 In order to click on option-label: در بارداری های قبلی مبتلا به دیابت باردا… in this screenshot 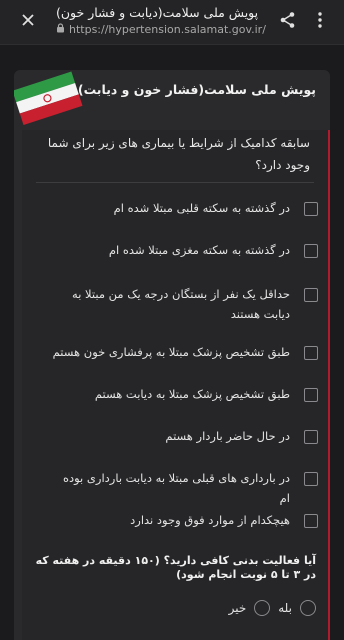, I will do `click(176, 488)`.